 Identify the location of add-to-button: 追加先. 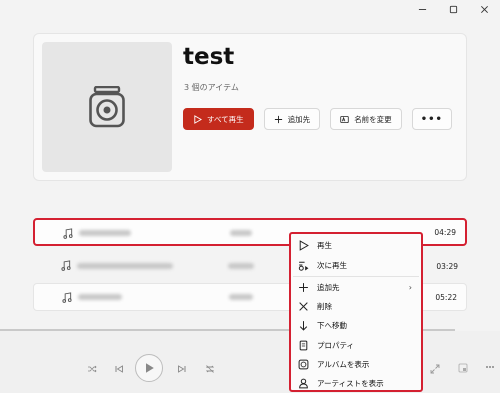
(292, 119).